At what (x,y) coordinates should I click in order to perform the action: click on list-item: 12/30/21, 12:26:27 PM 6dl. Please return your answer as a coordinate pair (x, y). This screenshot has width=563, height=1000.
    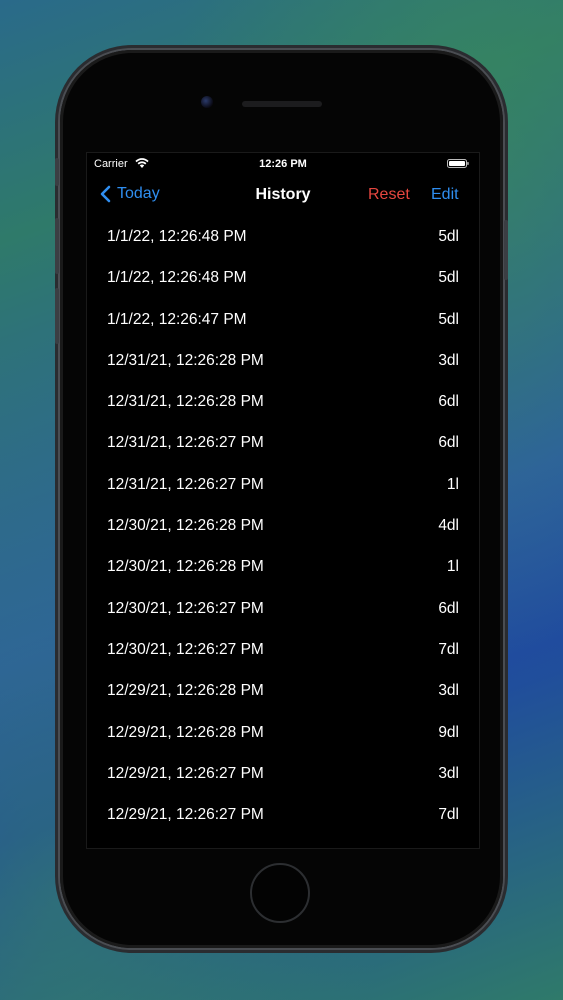
    Looking at the image, I should click on (283, 609).